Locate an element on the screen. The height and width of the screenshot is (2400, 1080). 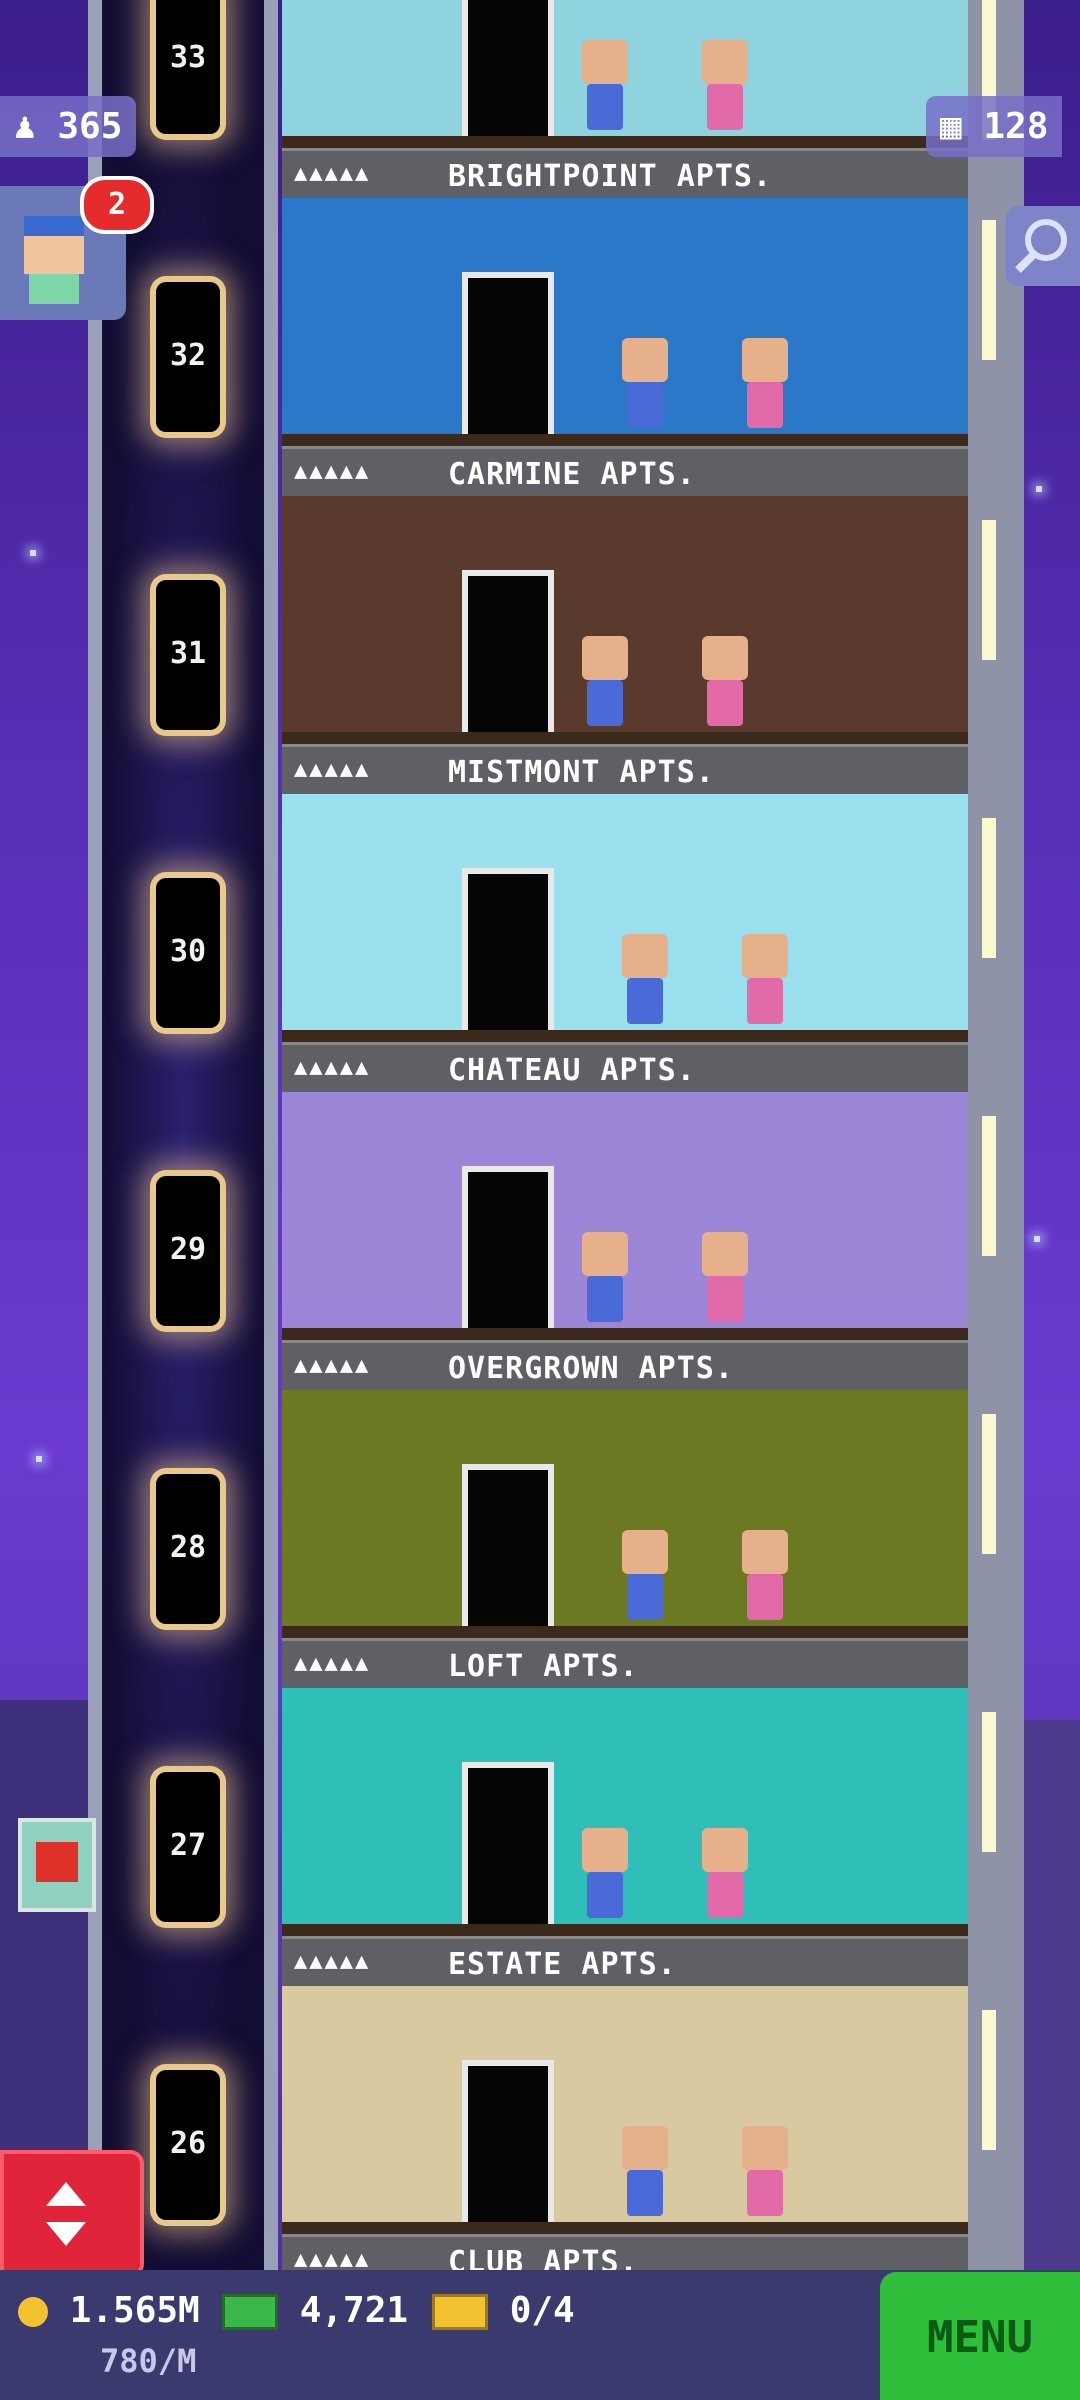
floor-name: OVERGROWN APTS. is located at coordinates (591, 1368).